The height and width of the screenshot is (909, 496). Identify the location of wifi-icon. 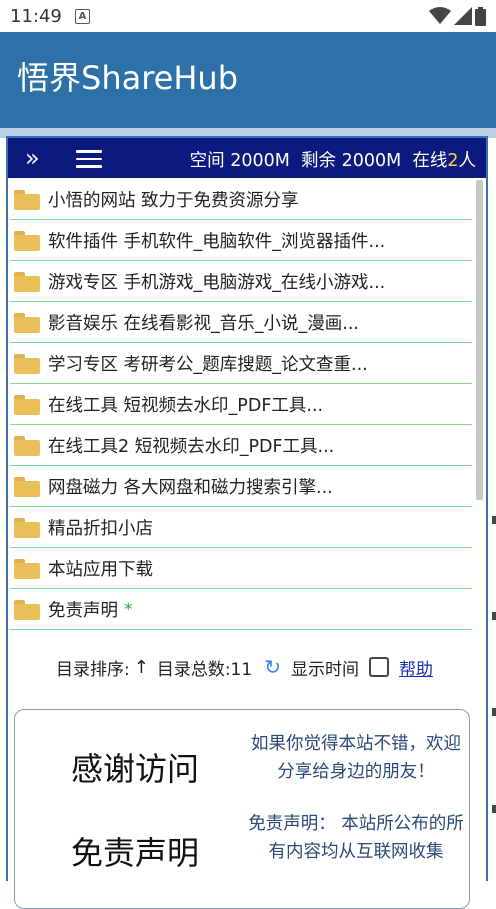
(440, 15).